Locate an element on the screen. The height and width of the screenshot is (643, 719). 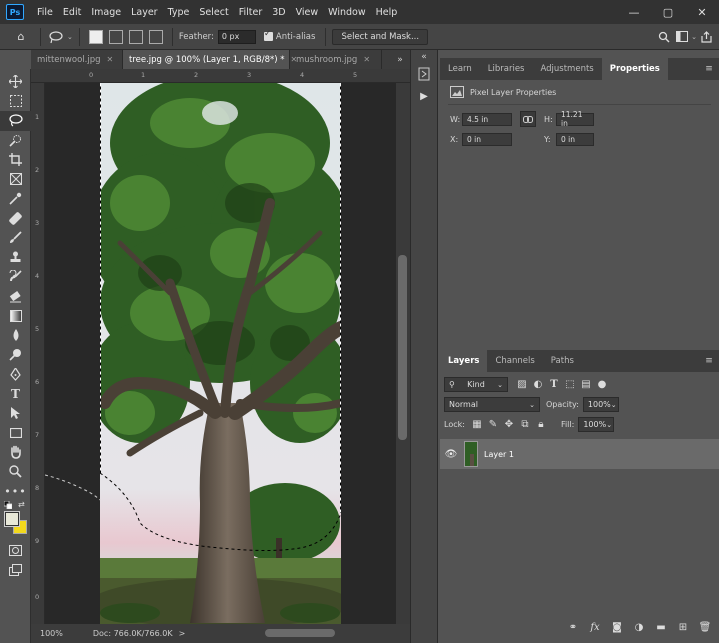
link-layers-icon: ⚭ is located at coordinates (573, 627).